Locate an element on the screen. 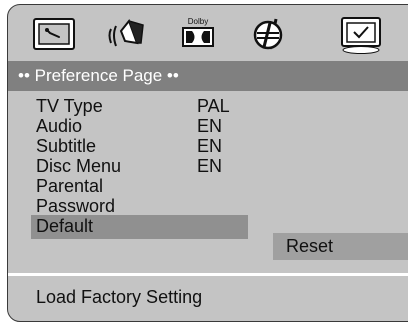 The height and width of the screenshot is (322, 408). menu-item-label: TV Type is located at coordinates (69, 106).